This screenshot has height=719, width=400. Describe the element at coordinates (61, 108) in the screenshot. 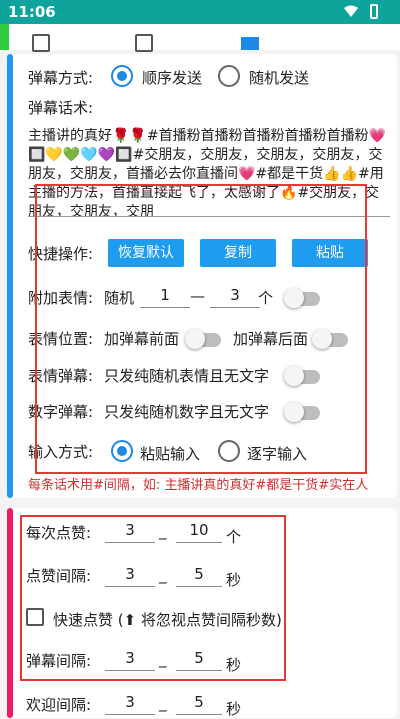

I see `barrage-speech-label: 弹幕话术:` at that location.